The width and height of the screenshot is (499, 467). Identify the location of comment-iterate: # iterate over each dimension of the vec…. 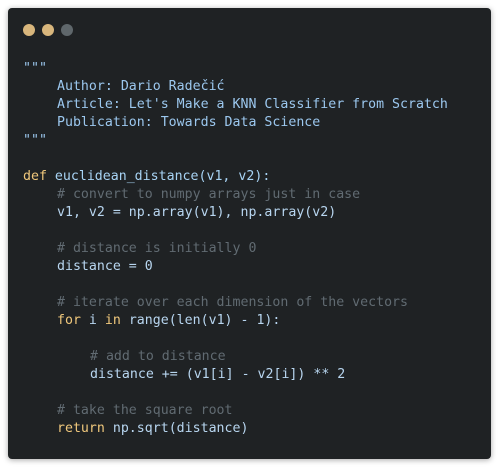
(232, 302).